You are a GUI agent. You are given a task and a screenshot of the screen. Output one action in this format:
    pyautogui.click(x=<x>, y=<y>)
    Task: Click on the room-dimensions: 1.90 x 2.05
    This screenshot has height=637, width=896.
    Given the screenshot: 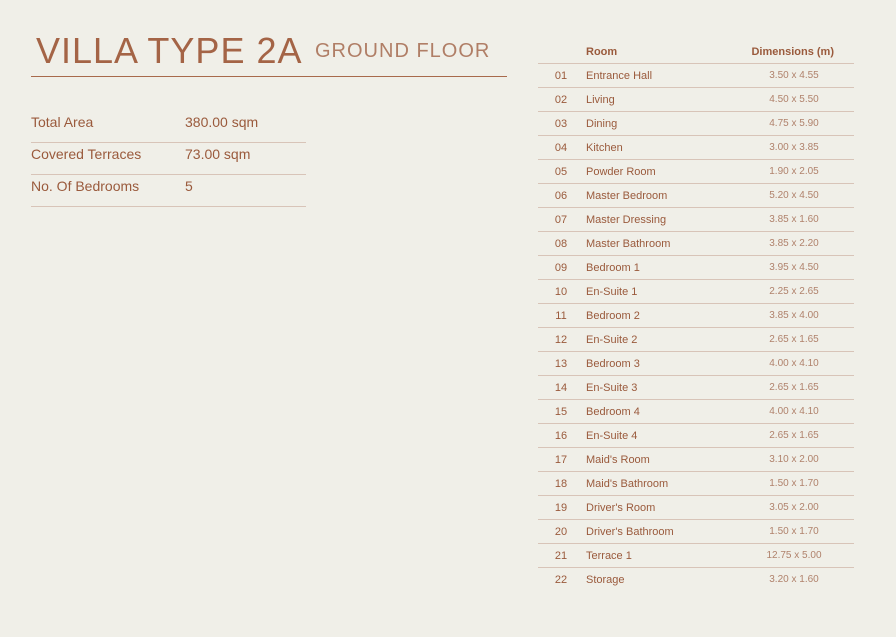 What is the action you would take?
    pyautogui.click(x=794, y=171)
    